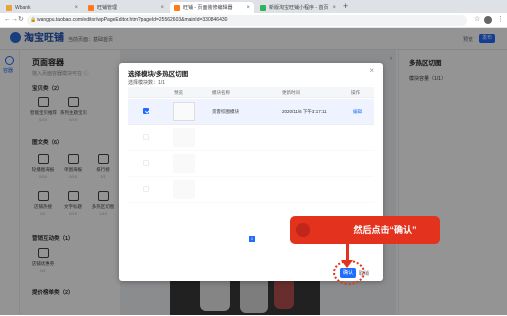  Describe the element at coordinates (349, 272) in the screenshot. I see `highlight-ring` at that location.